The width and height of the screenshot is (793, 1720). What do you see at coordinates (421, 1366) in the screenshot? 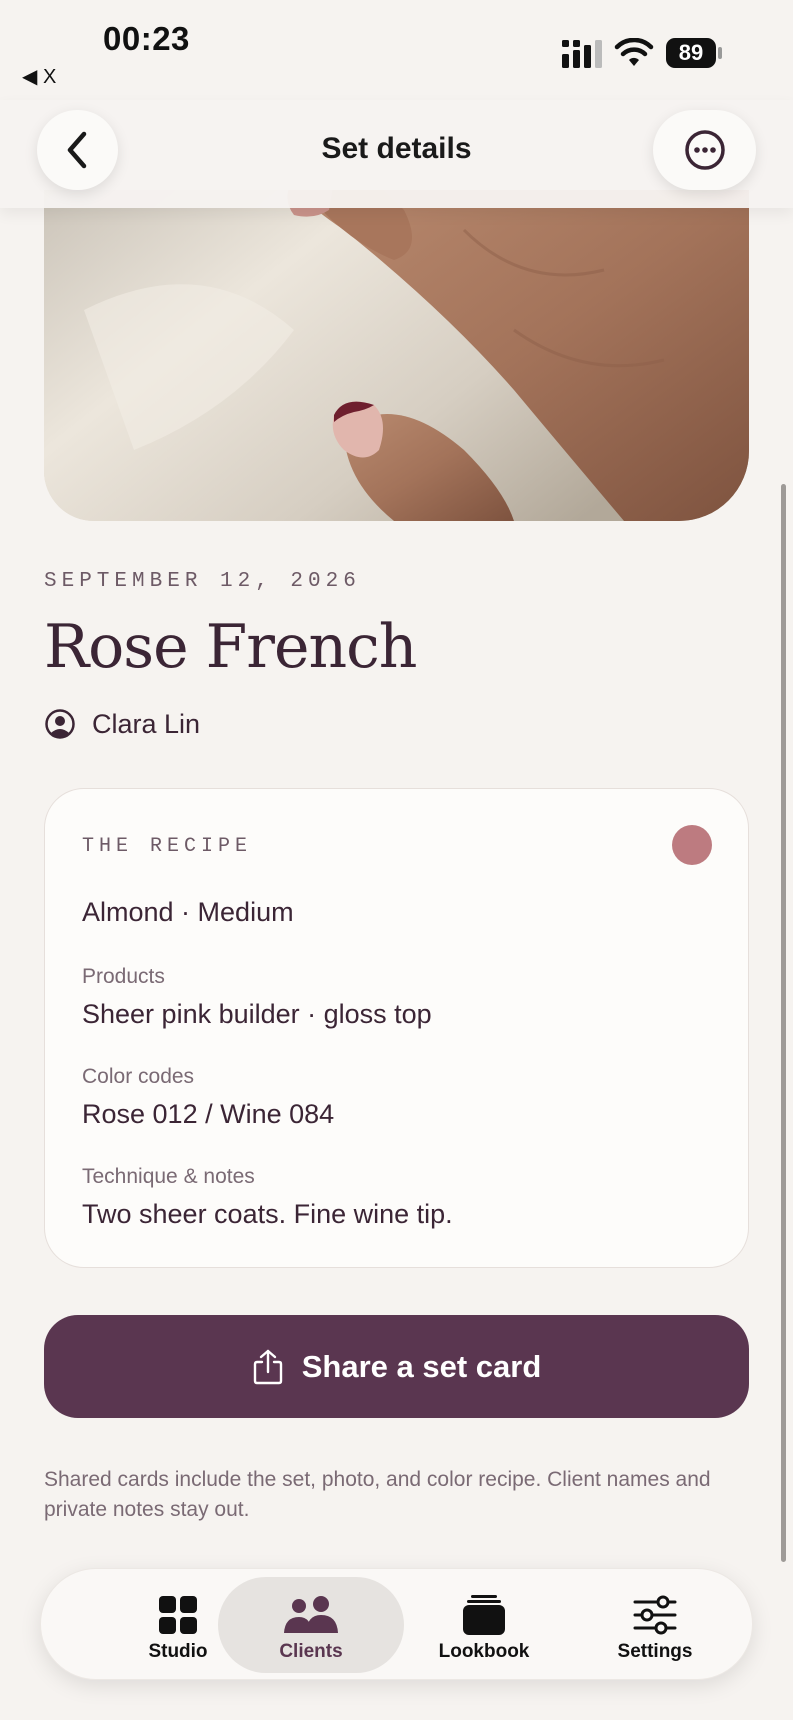
I see `share-button-label: Share a set card` at bounding box center [421, 1366].